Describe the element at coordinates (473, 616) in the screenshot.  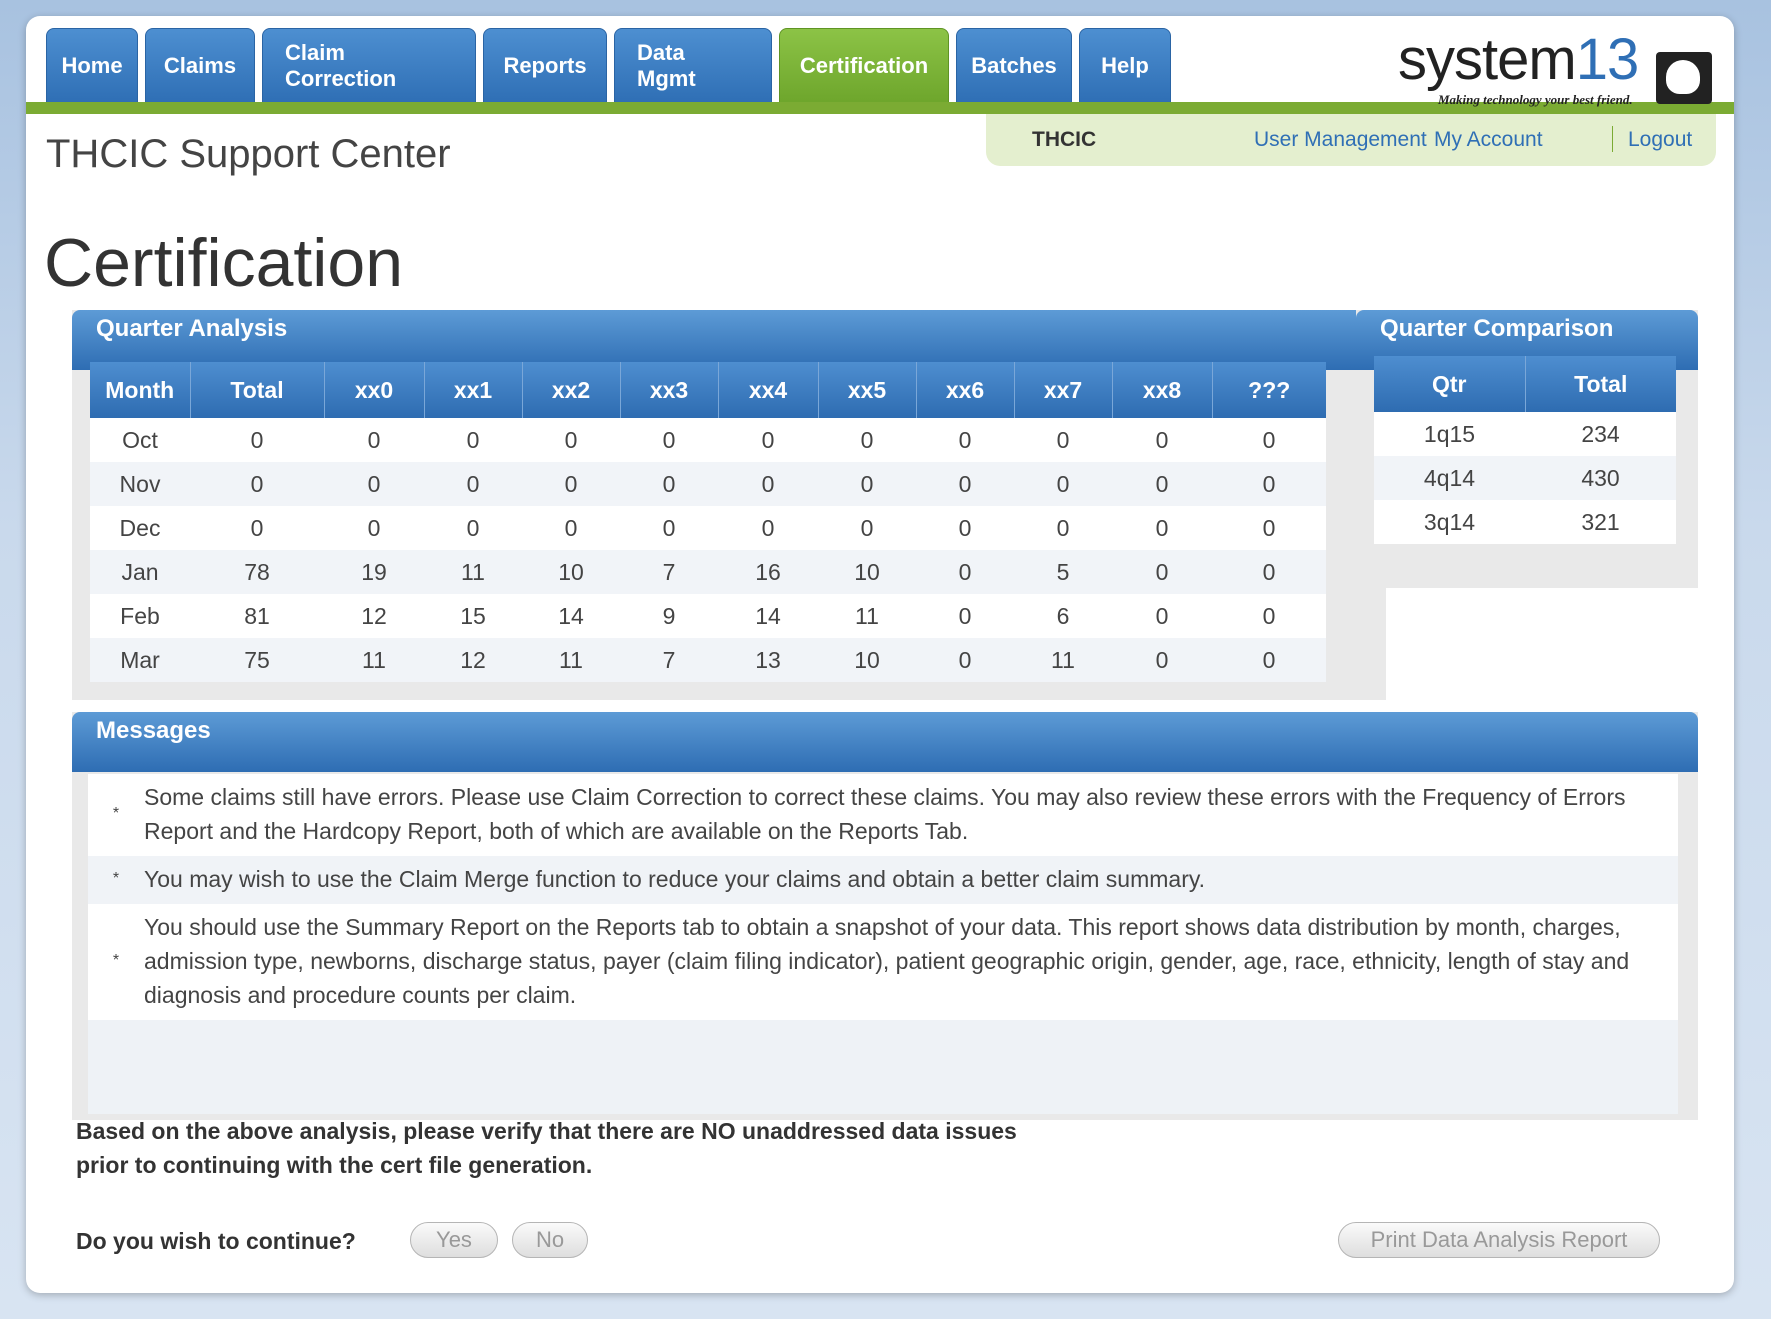
I see `table-cell: 15` at that location.